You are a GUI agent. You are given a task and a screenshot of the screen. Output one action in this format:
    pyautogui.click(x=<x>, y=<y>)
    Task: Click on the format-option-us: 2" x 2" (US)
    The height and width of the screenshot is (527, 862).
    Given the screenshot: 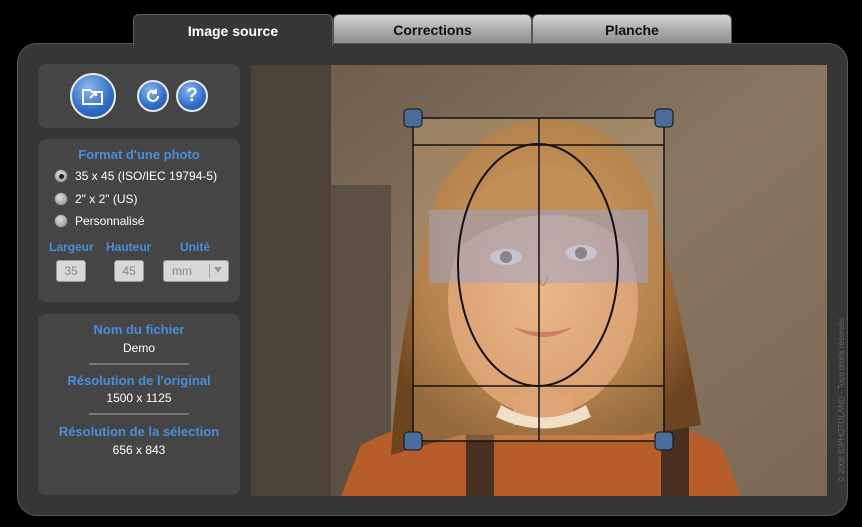 What is the action you would take?
    pyautogui.click(x=96, y=199)
    